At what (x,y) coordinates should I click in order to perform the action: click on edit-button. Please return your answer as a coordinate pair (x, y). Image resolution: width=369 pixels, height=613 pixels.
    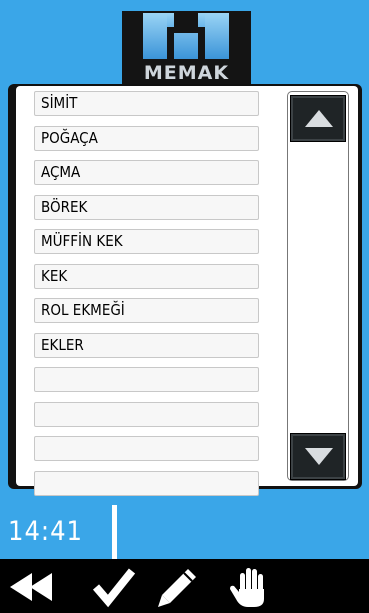
    Looking at the image, I should click on (178, 587).